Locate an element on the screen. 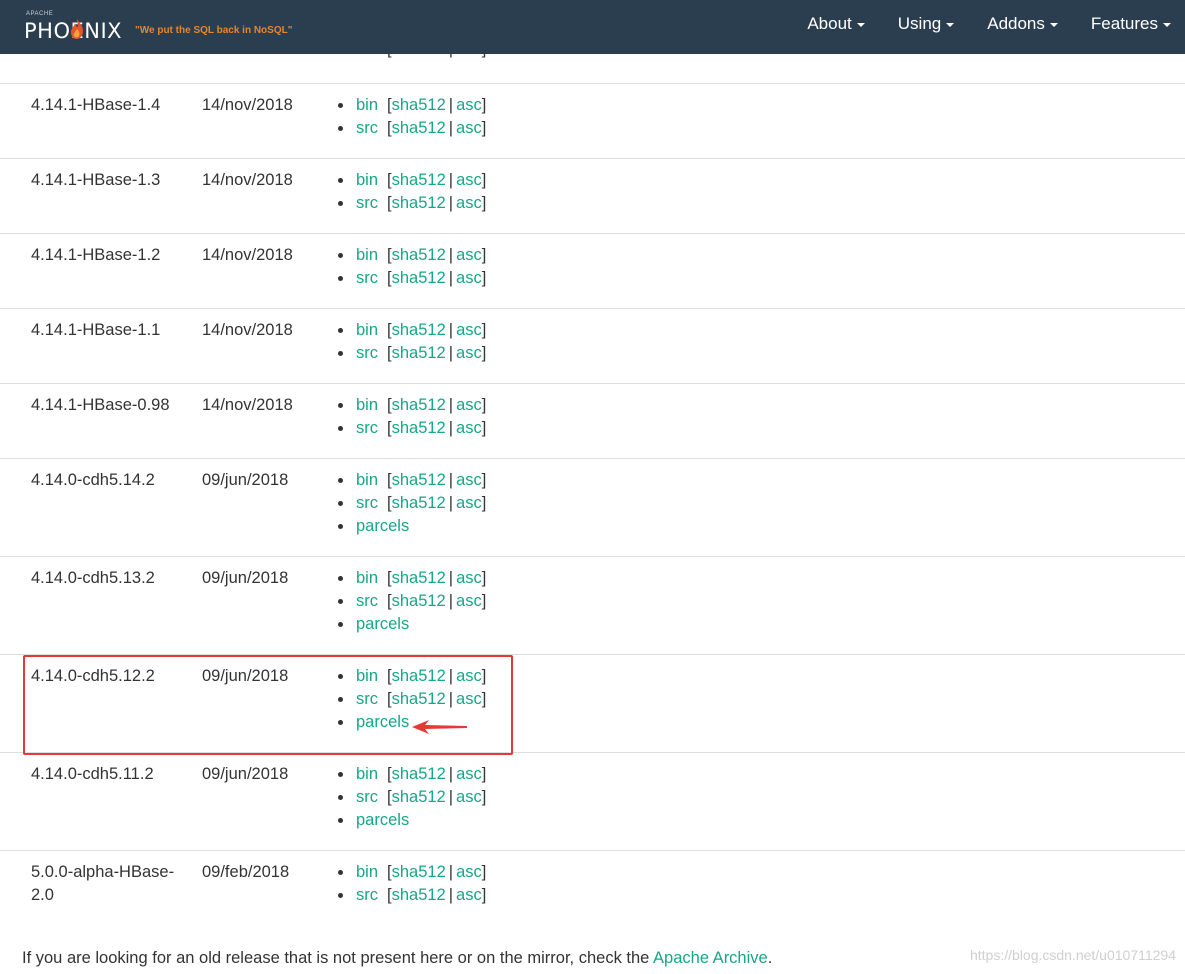  release-version: 4.14.1-HBase-1.3 is located at coordinates (96, 180).